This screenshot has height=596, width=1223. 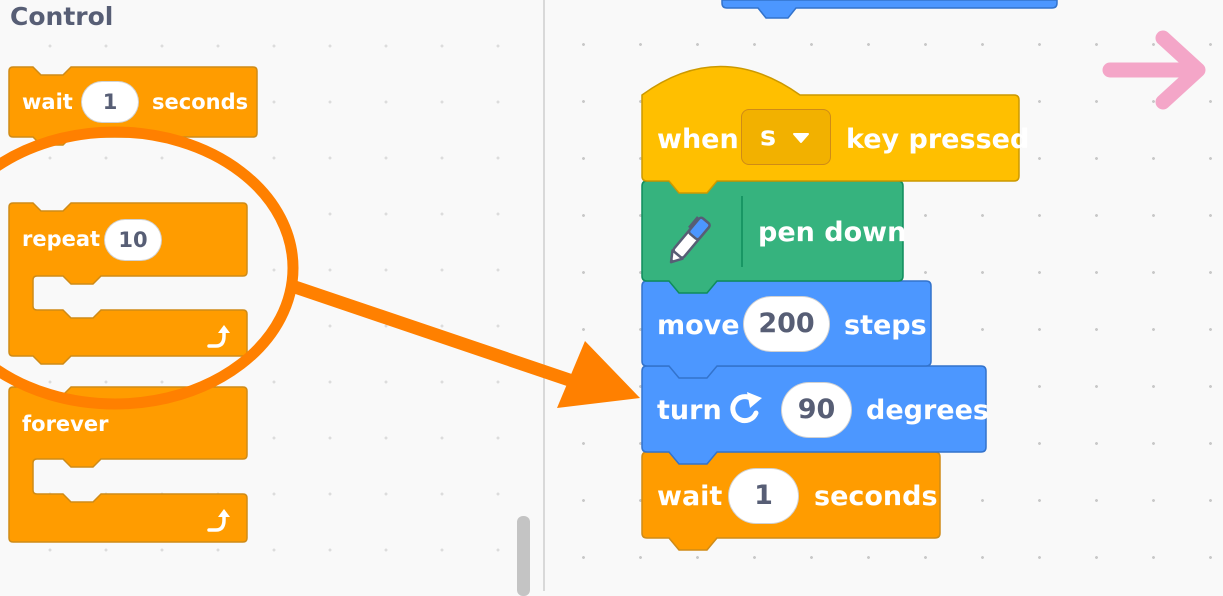 What do you see at coordinates (763, 496) in the screenshot?
I see `script-wait-input: 1` at bounding box center [763, 496].